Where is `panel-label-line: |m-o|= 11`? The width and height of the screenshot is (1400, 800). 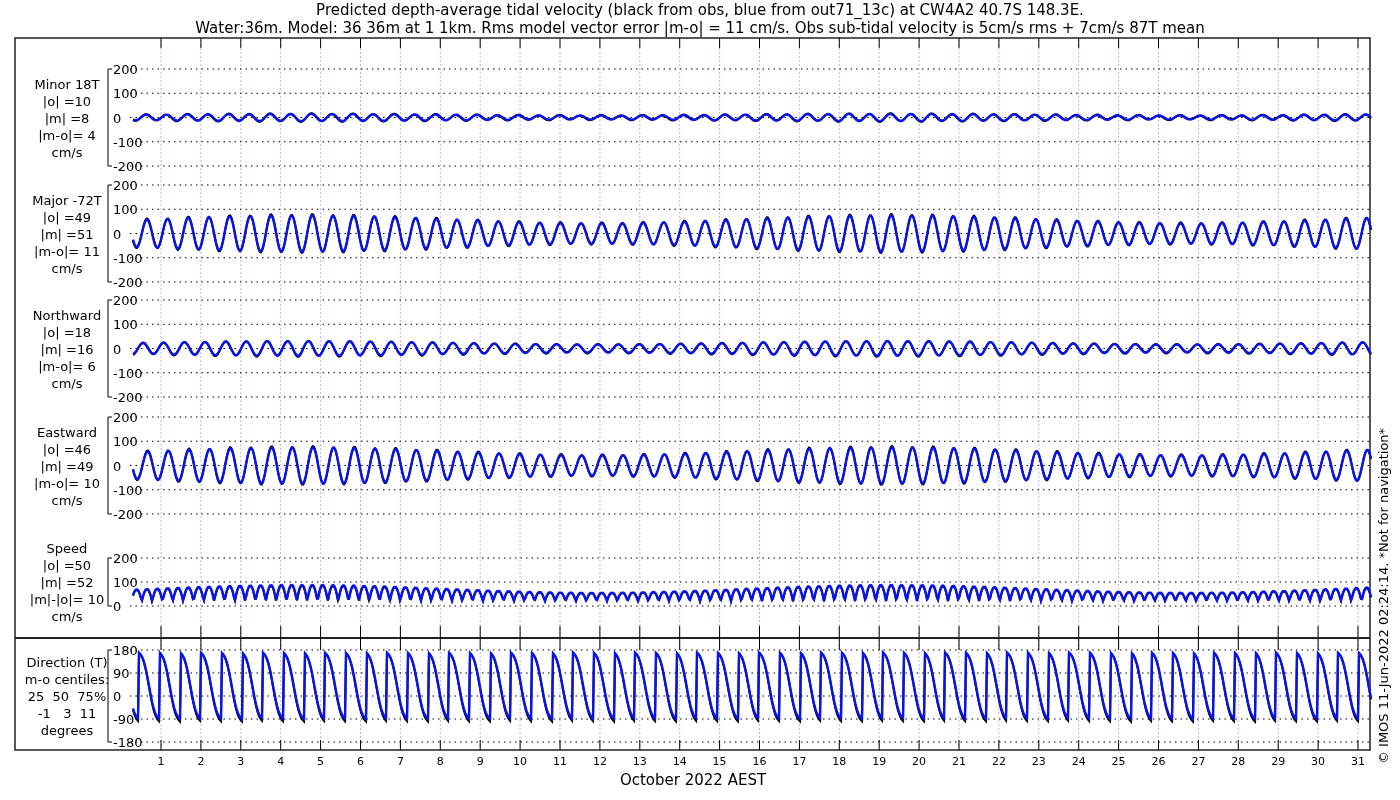 panel-label-line: |m-o|= 11 is located at coordinates (67, 251).